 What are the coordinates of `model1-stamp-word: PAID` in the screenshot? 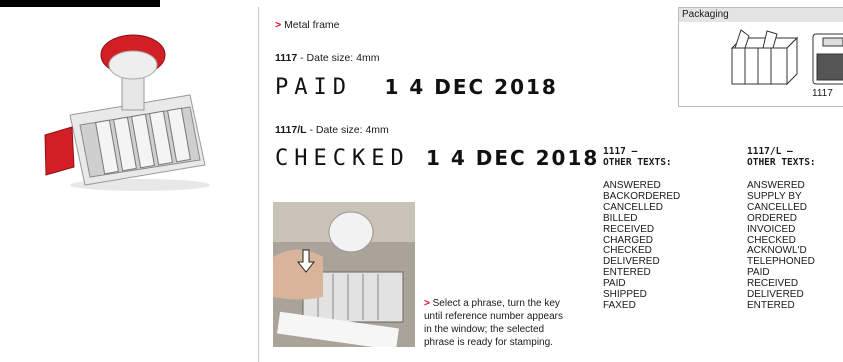 It's located at (313, 87).